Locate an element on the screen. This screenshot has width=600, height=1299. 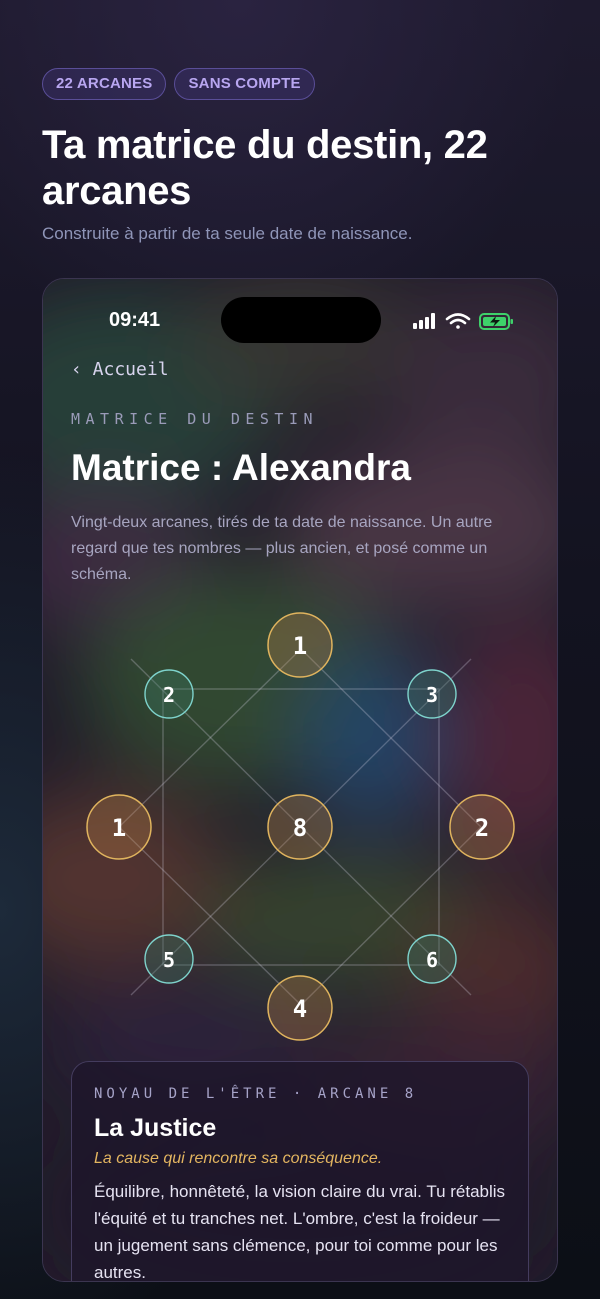
svg-text: 6 is located at coordinates (432, 960).